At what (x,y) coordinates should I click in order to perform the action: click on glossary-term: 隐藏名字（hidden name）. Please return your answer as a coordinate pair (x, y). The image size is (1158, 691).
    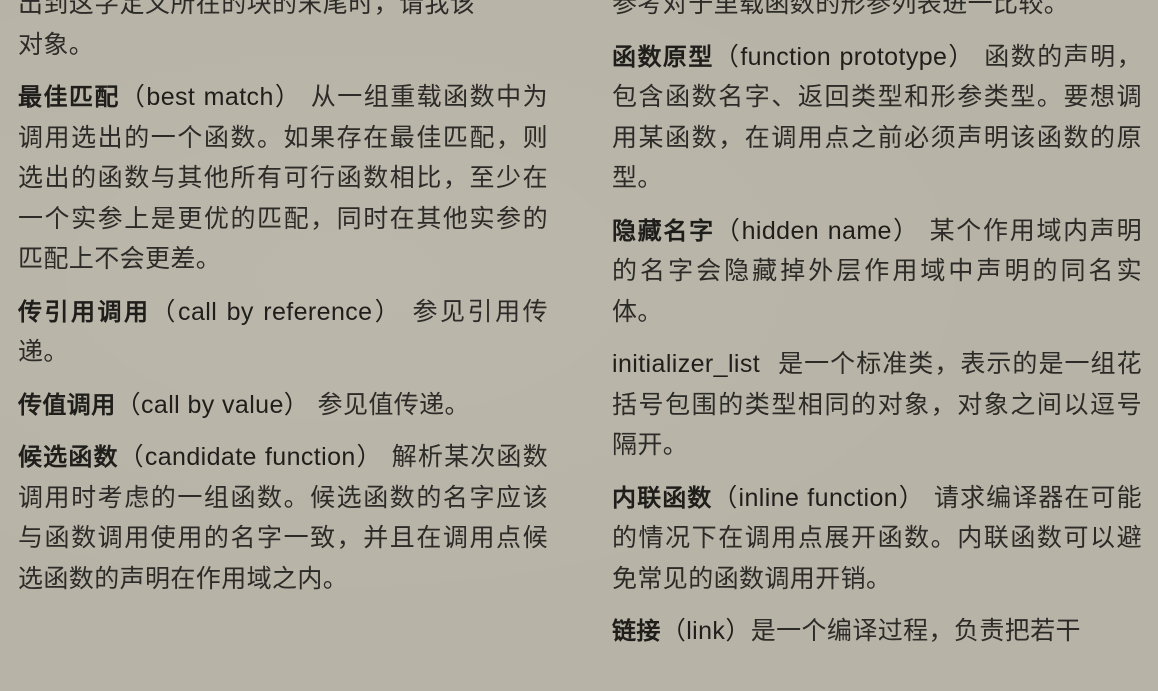
    Looking at the image, I should click on (766, 231).